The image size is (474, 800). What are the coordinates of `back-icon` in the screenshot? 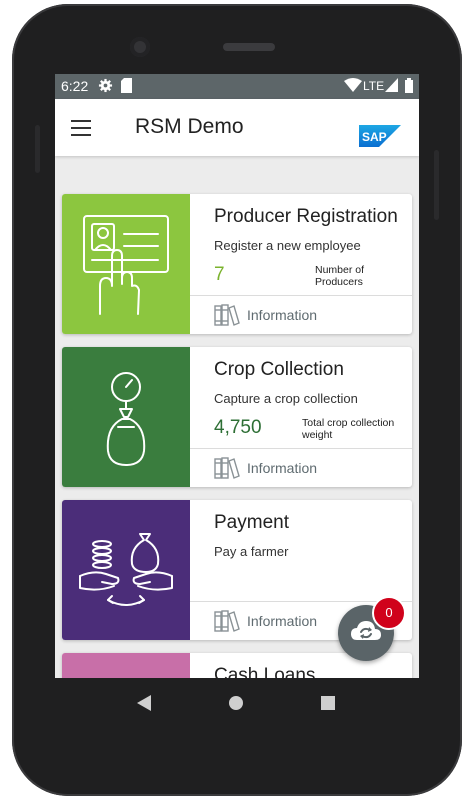 It's located at (144, 703).